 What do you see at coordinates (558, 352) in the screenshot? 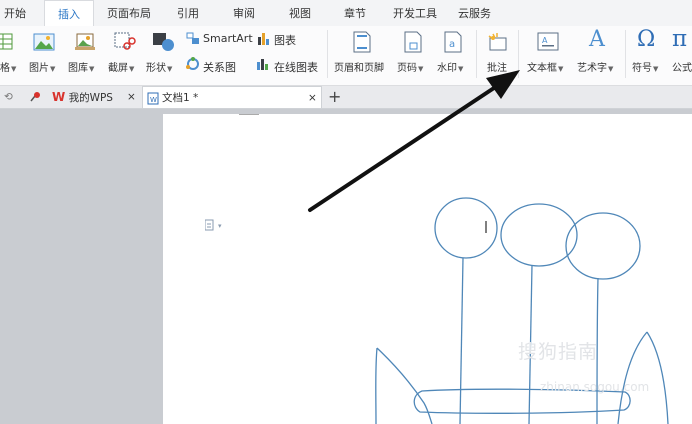
I see `watermark-text: 搜狗指南` at bounding box center [558, 352].